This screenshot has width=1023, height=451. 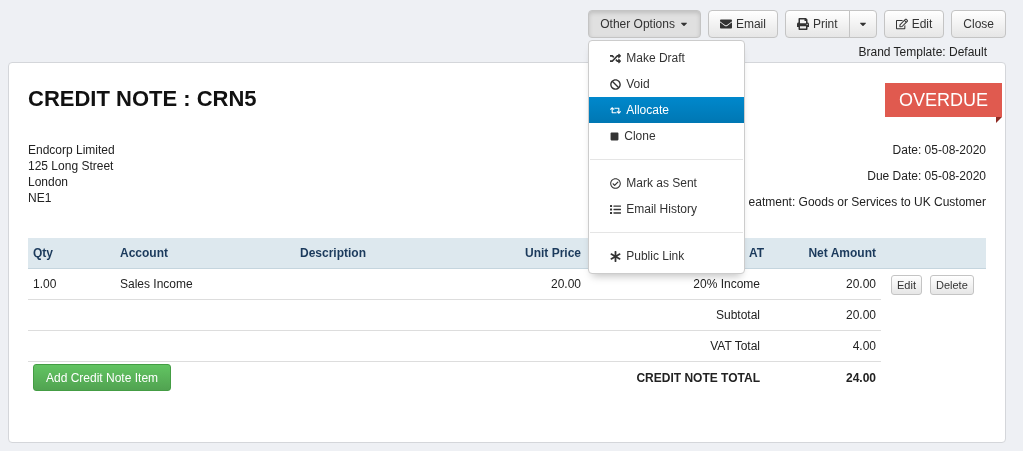 What do you see at coordinates (906, 284) in the screenshot?
I see `row-action-button: Edit` at bounding box center [906, 284].